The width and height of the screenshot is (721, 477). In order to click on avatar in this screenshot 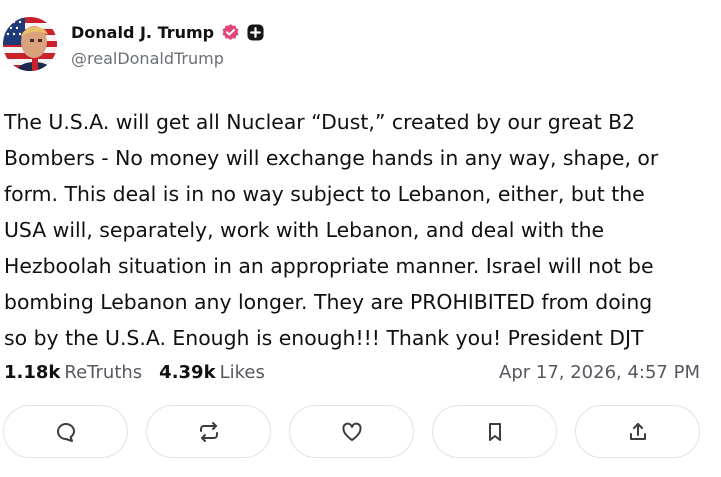, I will do `click(30, 44)`.